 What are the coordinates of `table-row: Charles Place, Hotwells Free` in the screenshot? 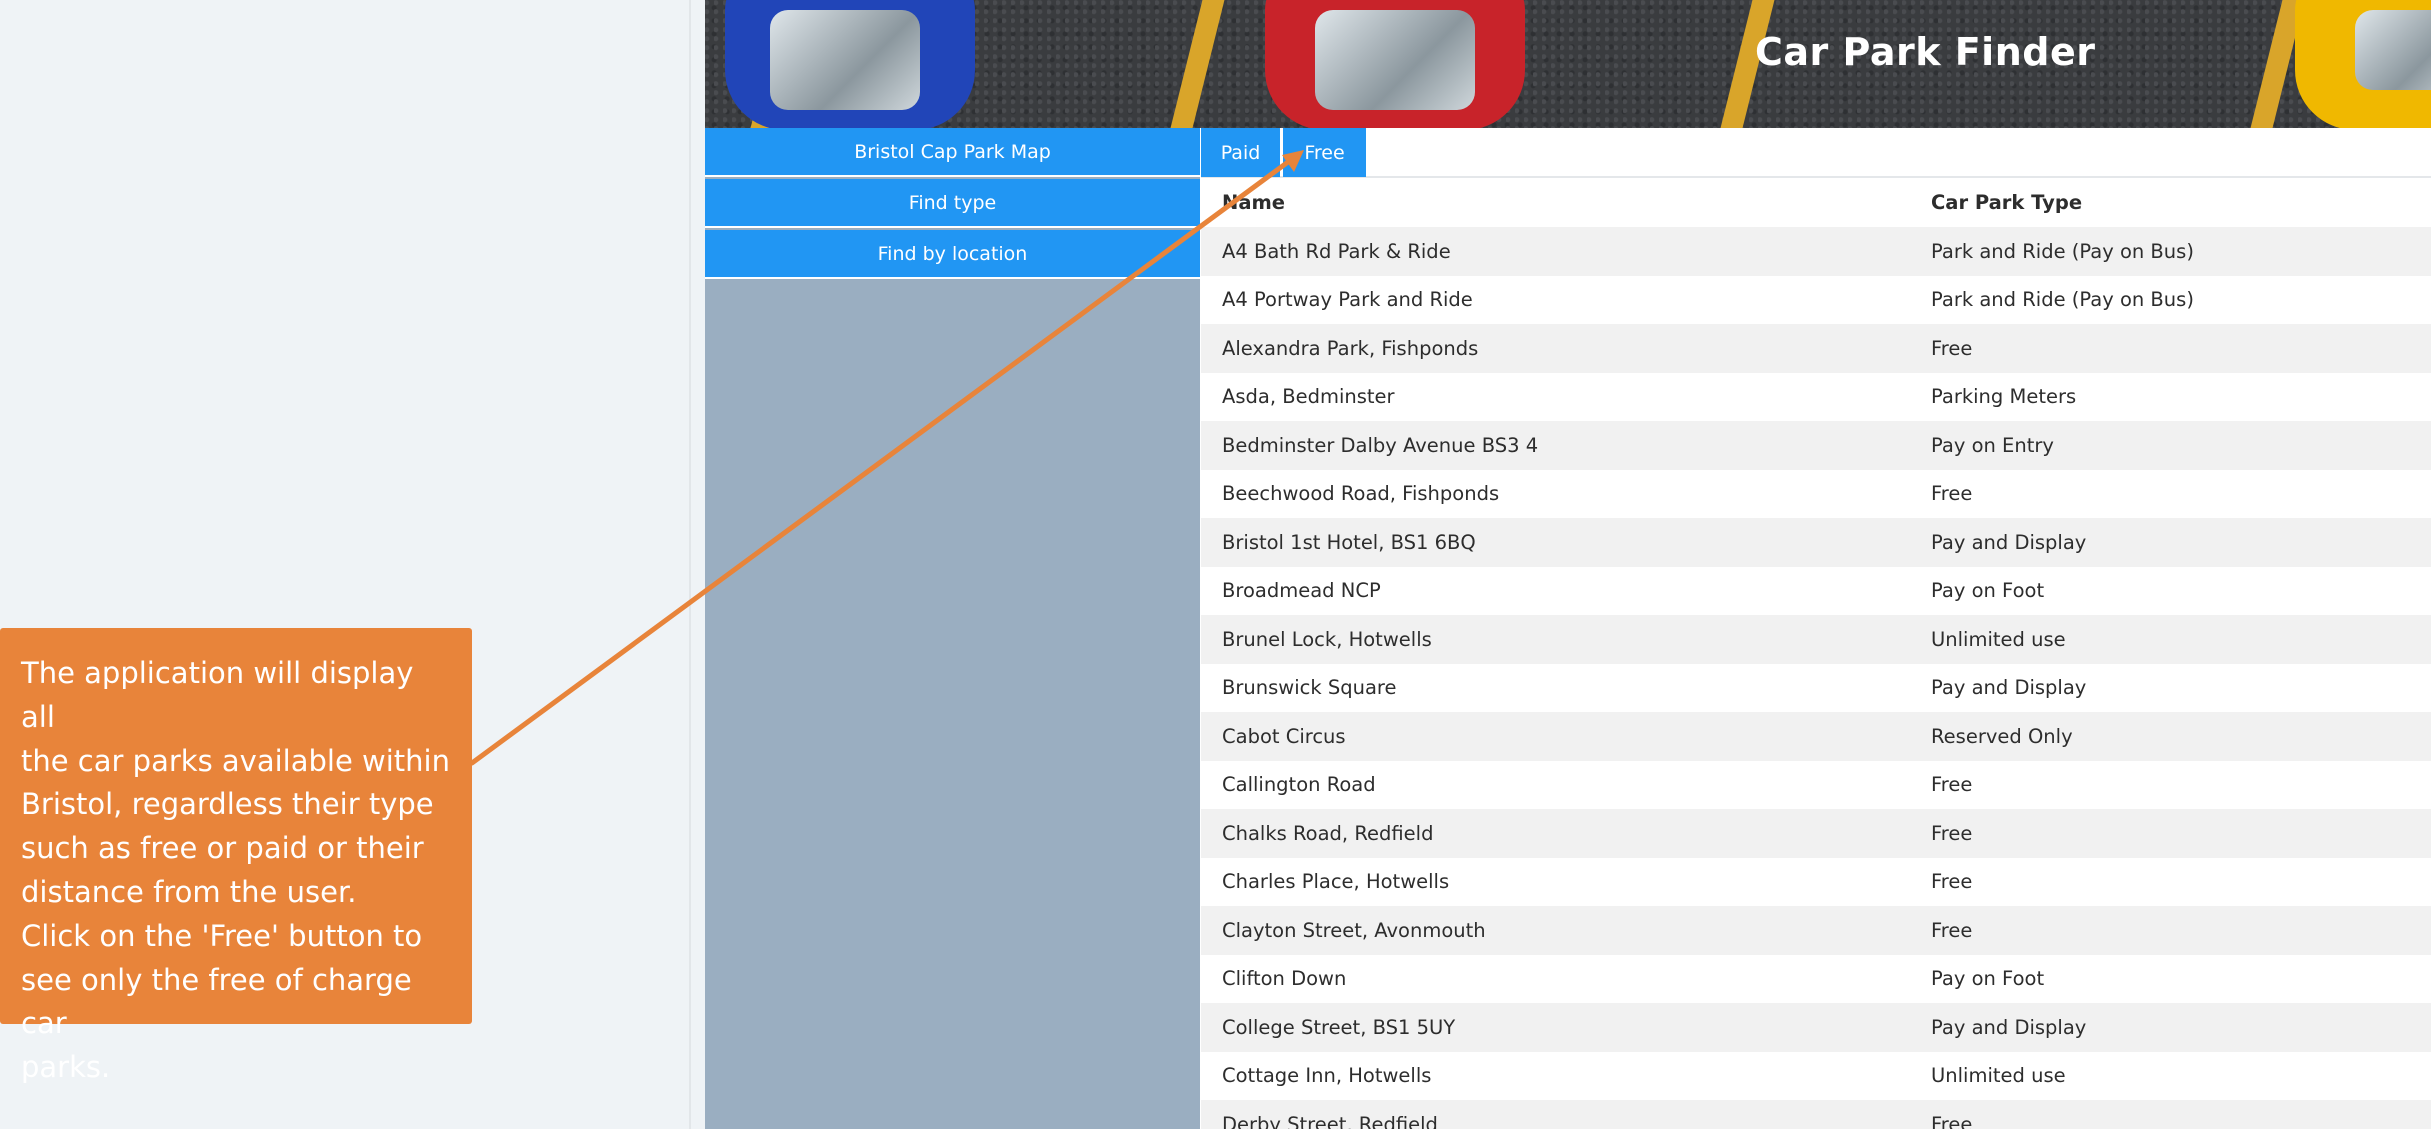 It's located at (1816, 882).